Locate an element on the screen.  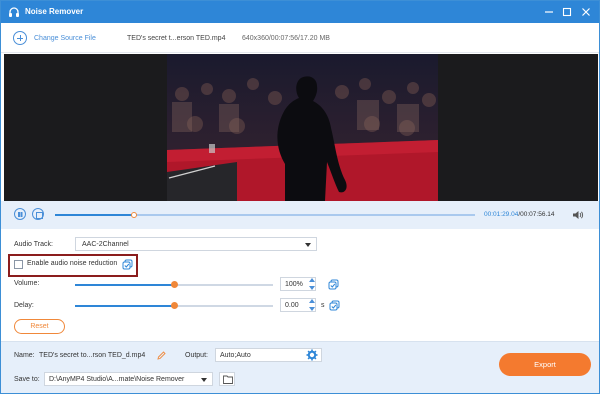
playback-progress-handle is located at coordinates (133, 215).